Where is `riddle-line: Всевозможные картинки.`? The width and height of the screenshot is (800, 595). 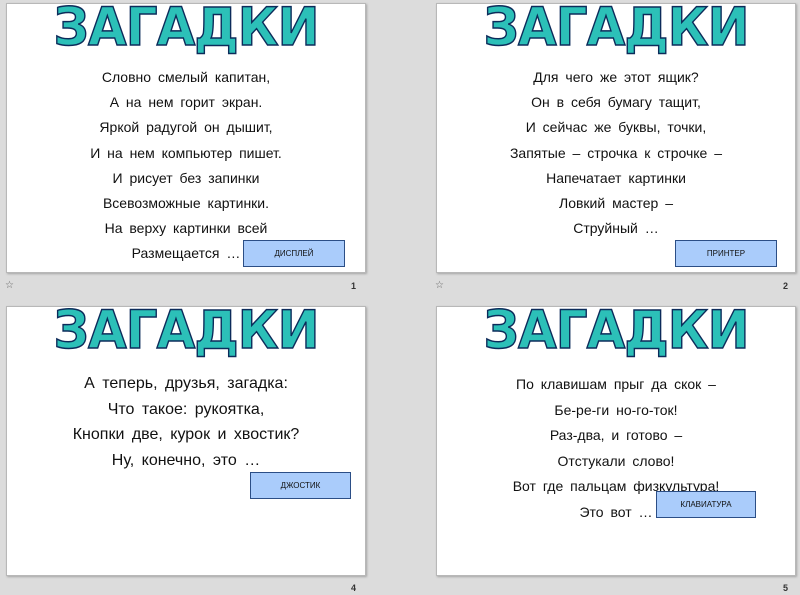
riddle-line: Всевозможные картинки. is located at coordinates (186, 203).